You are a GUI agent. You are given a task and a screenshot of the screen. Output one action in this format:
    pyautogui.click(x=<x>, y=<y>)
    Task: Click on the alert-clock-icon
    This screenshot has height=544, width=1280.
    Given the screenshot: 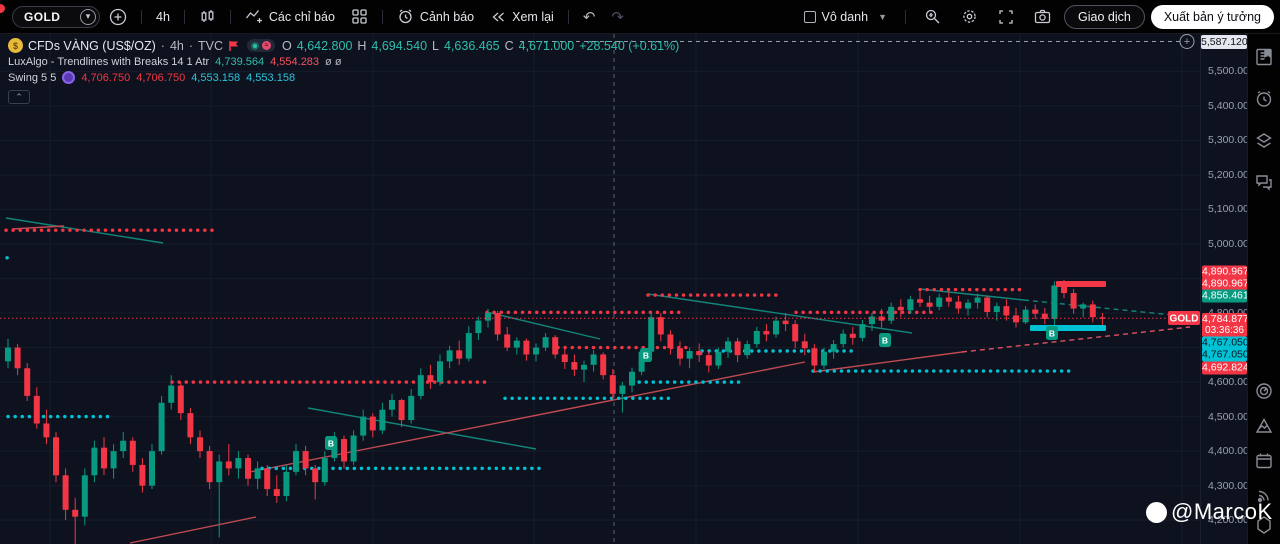 What is the action you would take?
    pyautogui.click(x=1264, y=99)
    